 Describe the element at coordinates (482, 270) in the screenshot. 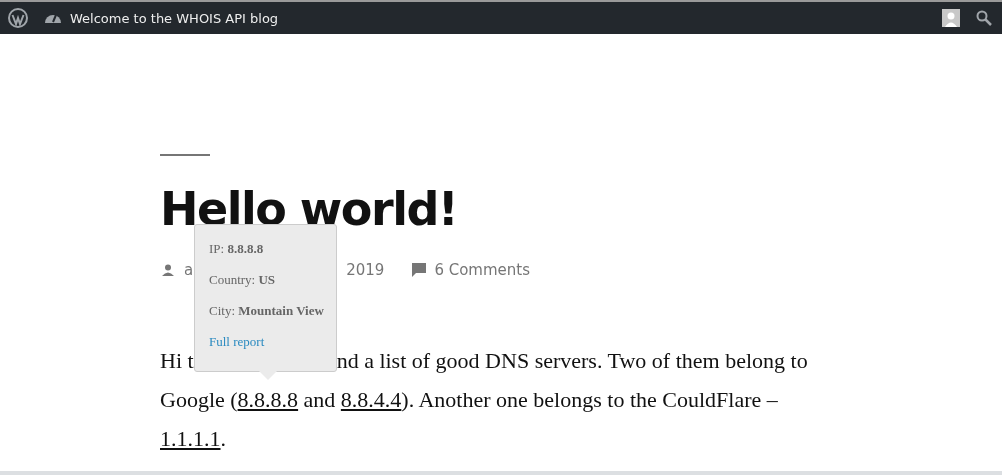

I see `comments-link: 6 Comments` at that location.